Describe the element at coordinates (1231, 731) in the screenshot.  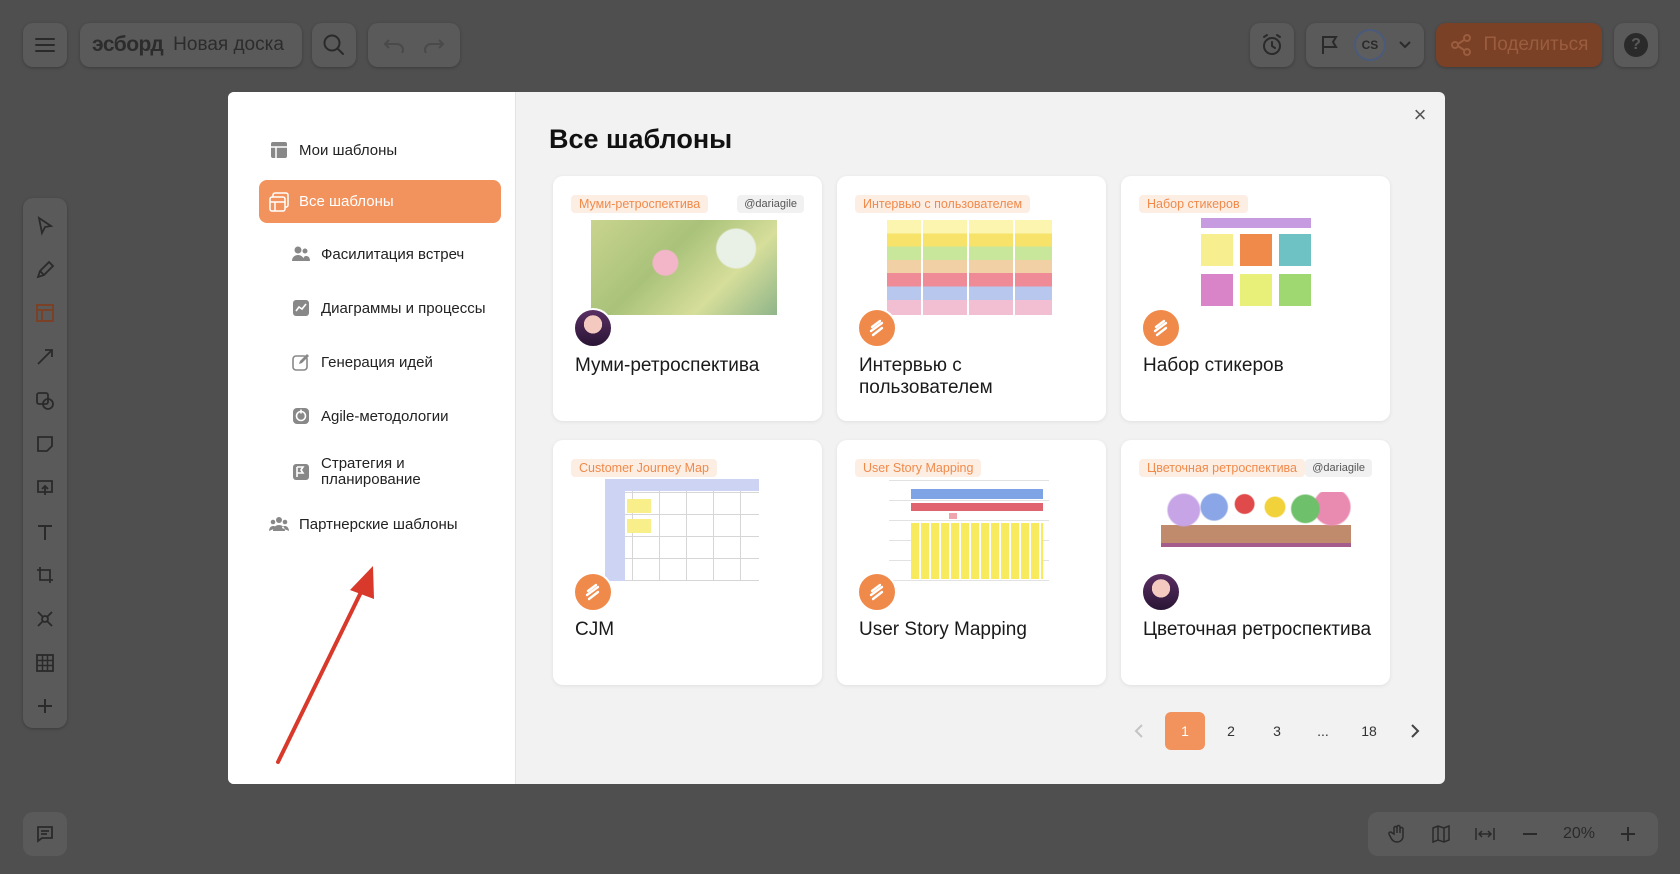
I see `page-button: 2` at that location.